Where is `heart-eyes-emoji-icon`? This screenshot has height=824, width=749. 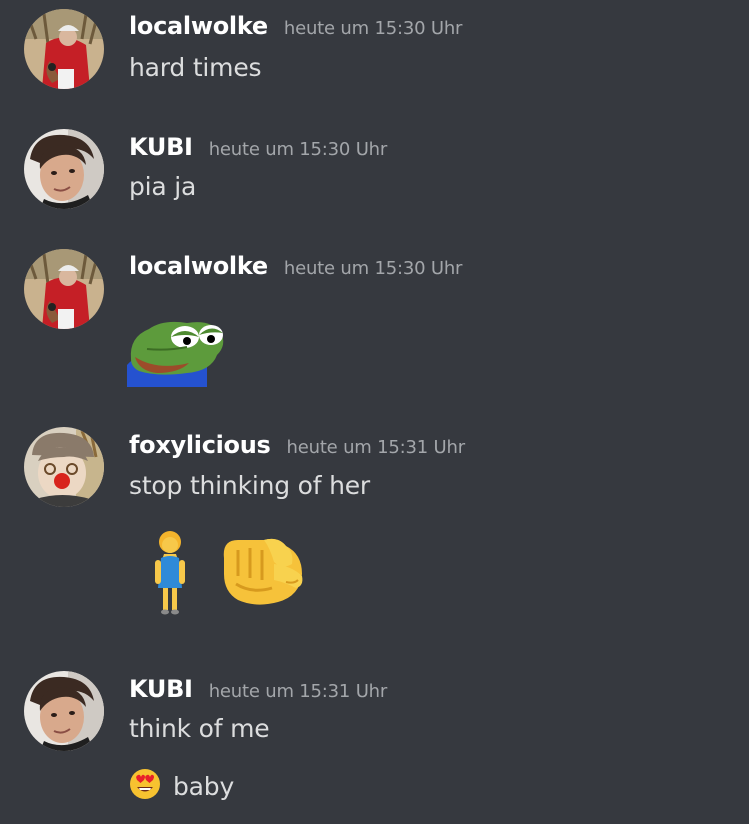
heart-eyes-emoji-icon is located at coordinates (145, 786).